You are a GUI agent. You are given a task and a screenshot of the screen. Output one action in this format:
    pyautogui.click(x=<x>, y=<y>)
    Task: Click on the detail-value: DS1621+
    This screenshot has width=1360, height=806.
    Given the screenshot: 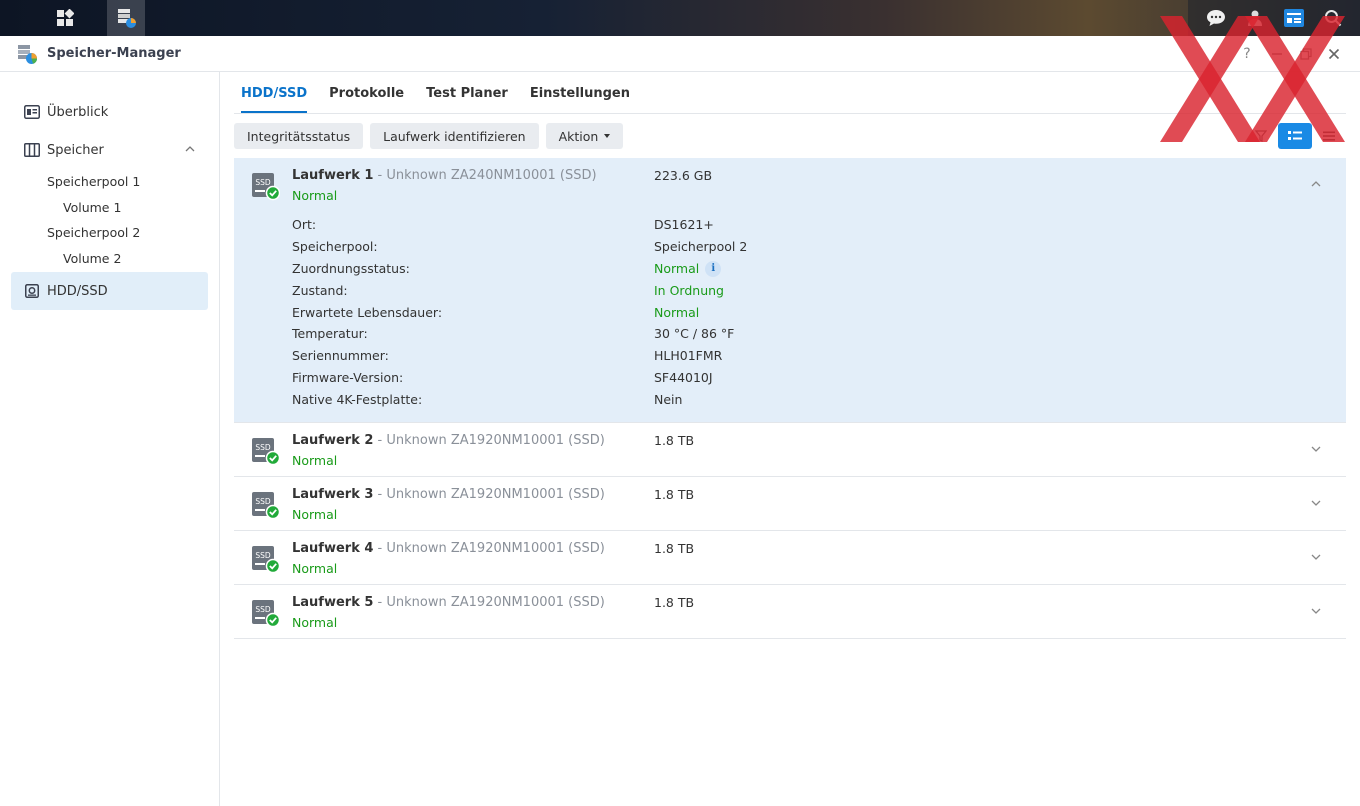 What is the action you would take?
    pyautogui.click(x=684, y=224)
    